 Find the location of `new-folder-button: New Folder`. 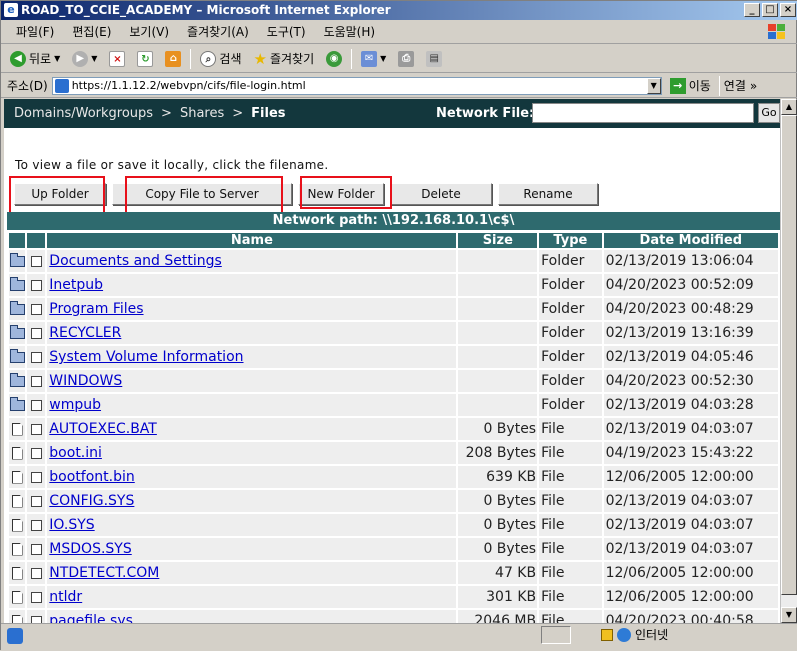

new-folder-button: New Folder is located at coordinates (341, 194).